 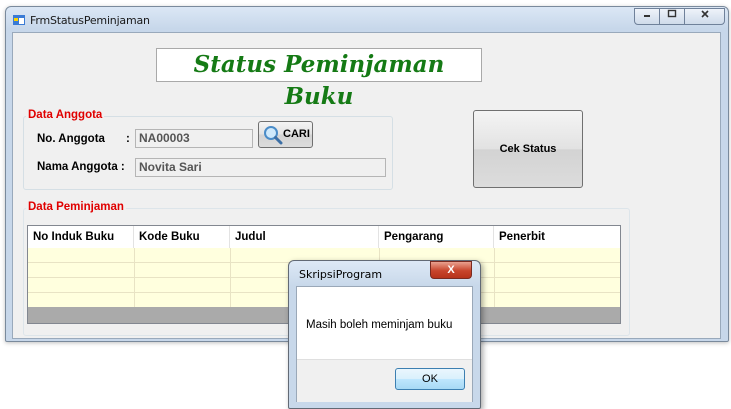 I want to click on maximize-button, so click(x=672, y=16).